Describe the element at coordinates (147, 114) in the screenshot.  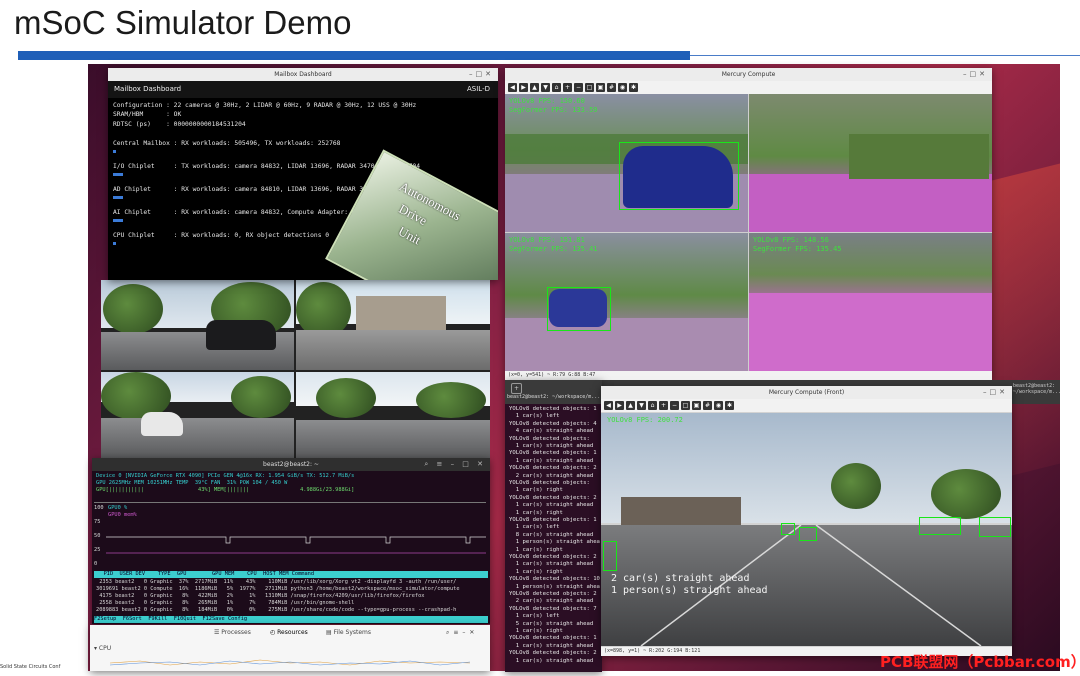
I see `sram-line: SRAM/HBM : OK` at that location.